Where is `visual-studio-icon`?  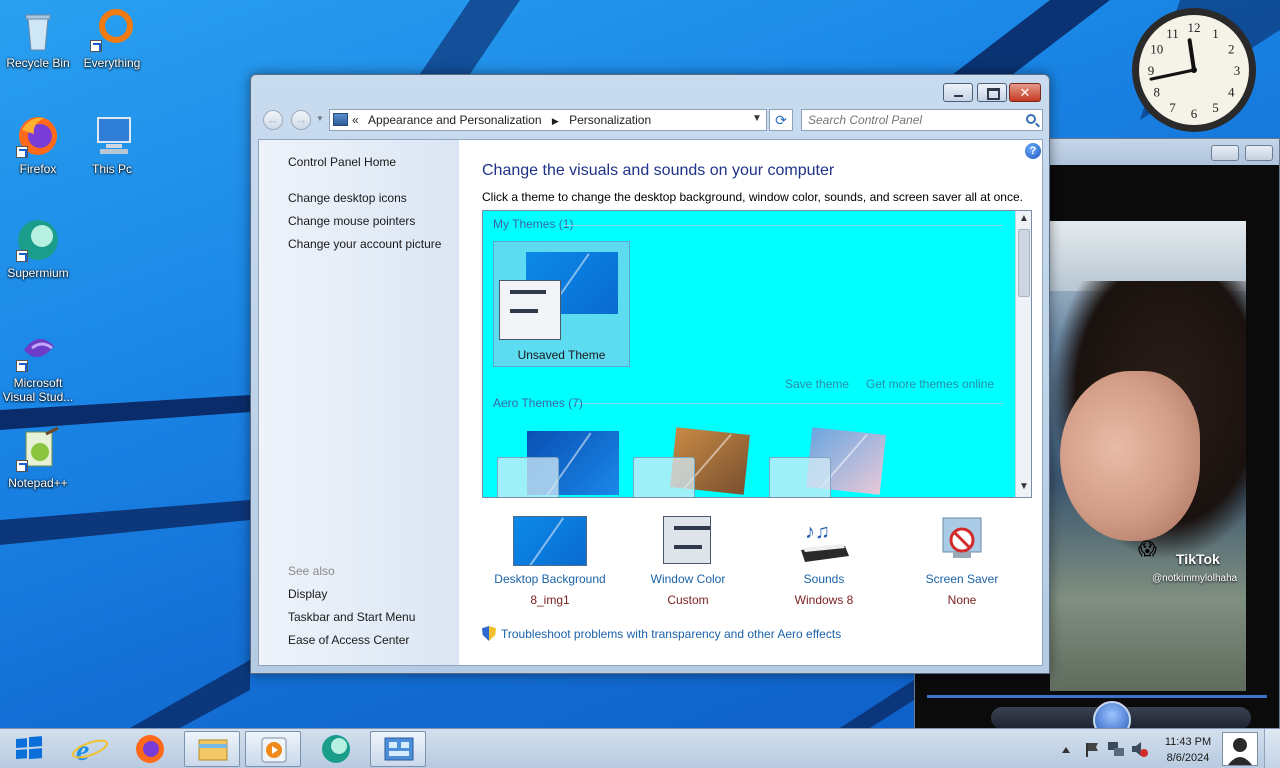
visual-studio-icon is located at coordinates (38, 350).